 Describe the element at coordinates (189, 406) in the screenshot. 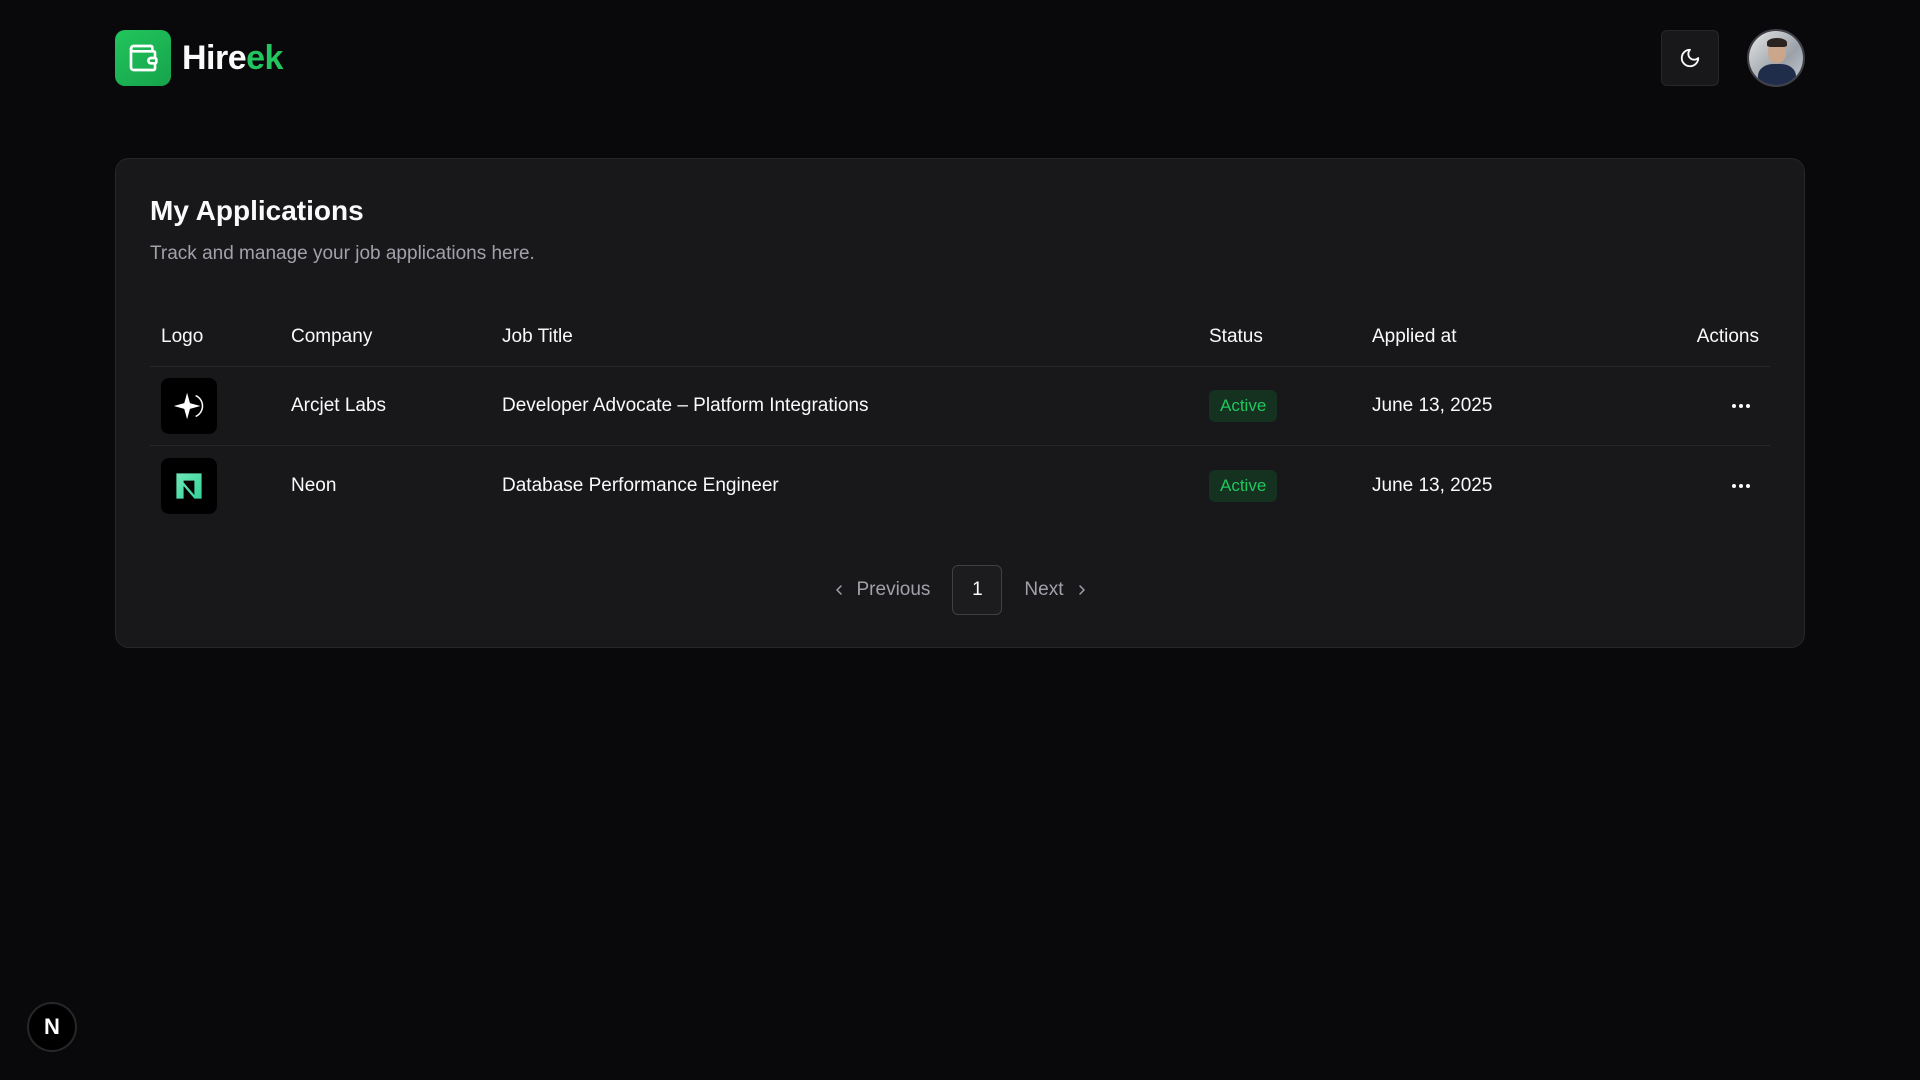

I see `arcjet-logo-icon` at that location.